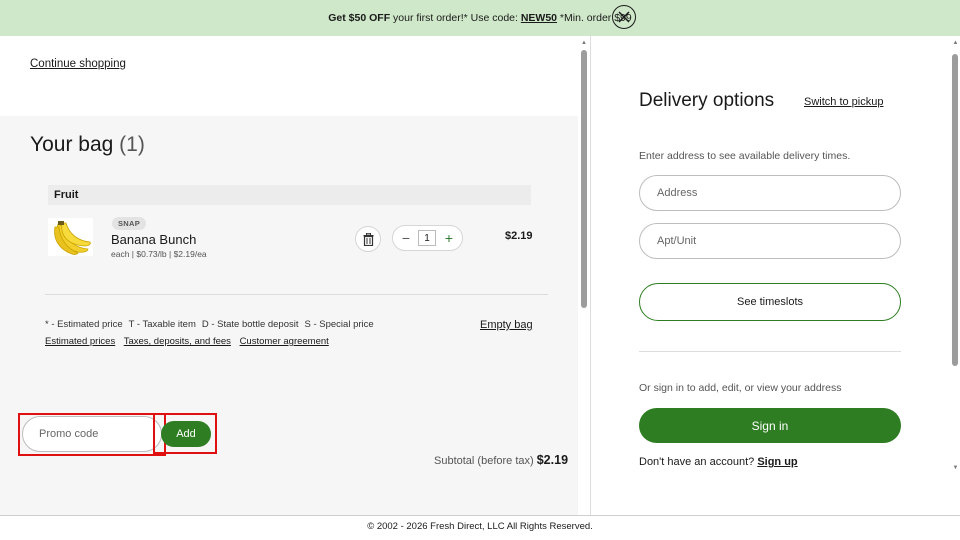 The image size is (960, 540). What do you see at coordinates (770, 241) in the screenshot?
I see `apt-unit-input` at bounding box center [770, 241].